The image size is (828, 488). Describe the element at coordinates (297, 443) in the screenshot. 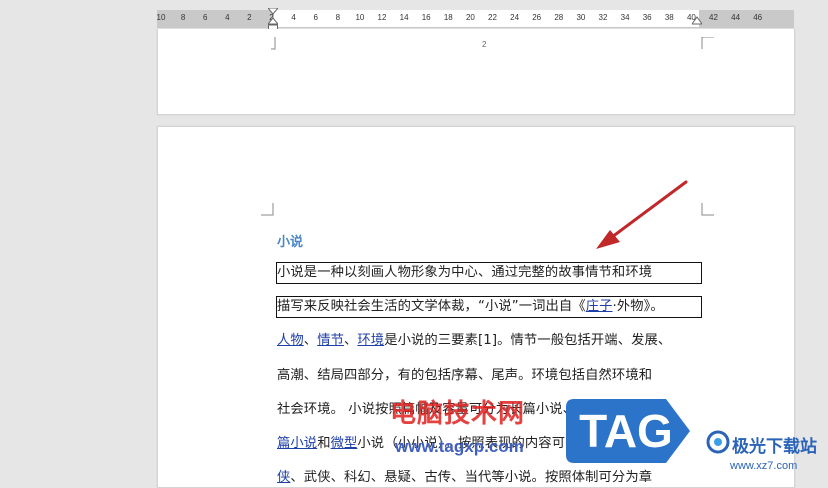

I see `hyperlink: 篇小说` at that location.